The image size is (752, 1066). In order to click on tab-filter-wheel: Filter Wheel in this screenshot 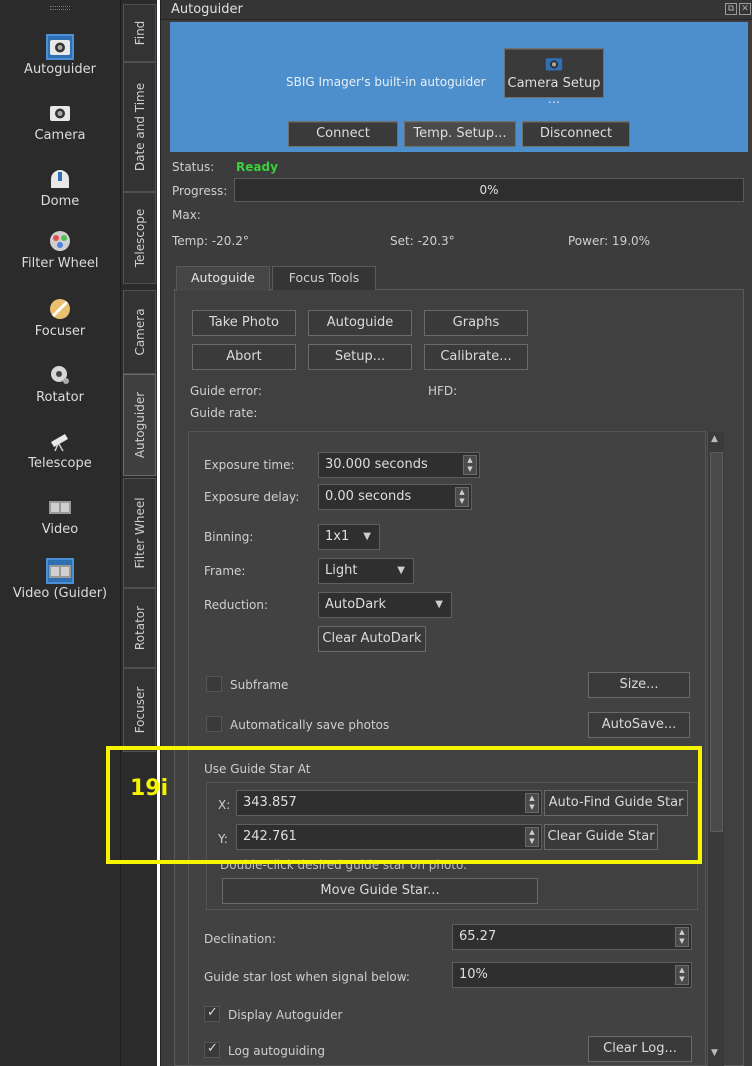, I will do `click(139, 533)`.